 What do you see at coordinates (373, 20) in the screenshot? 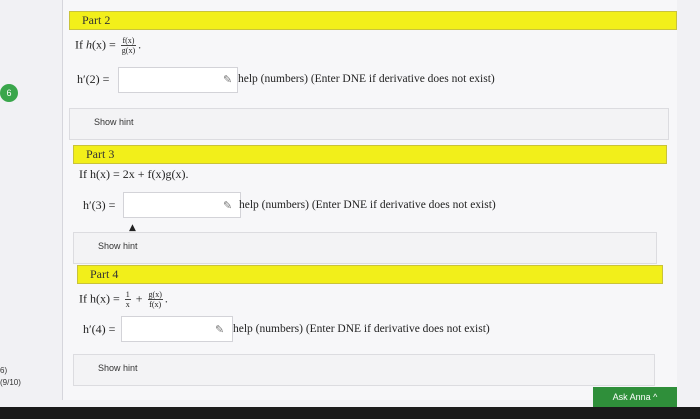
I see `part-2-header: Part 2` at bounding box center [373, 20].